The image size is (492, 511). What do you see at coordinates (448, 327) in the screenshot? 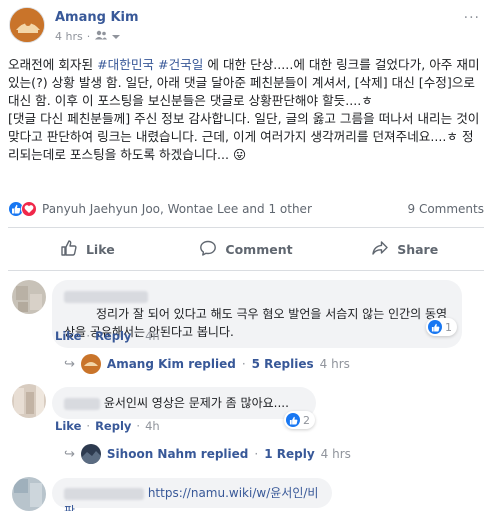
I see `reaction-count: 1` at bounding box center [448, 327].